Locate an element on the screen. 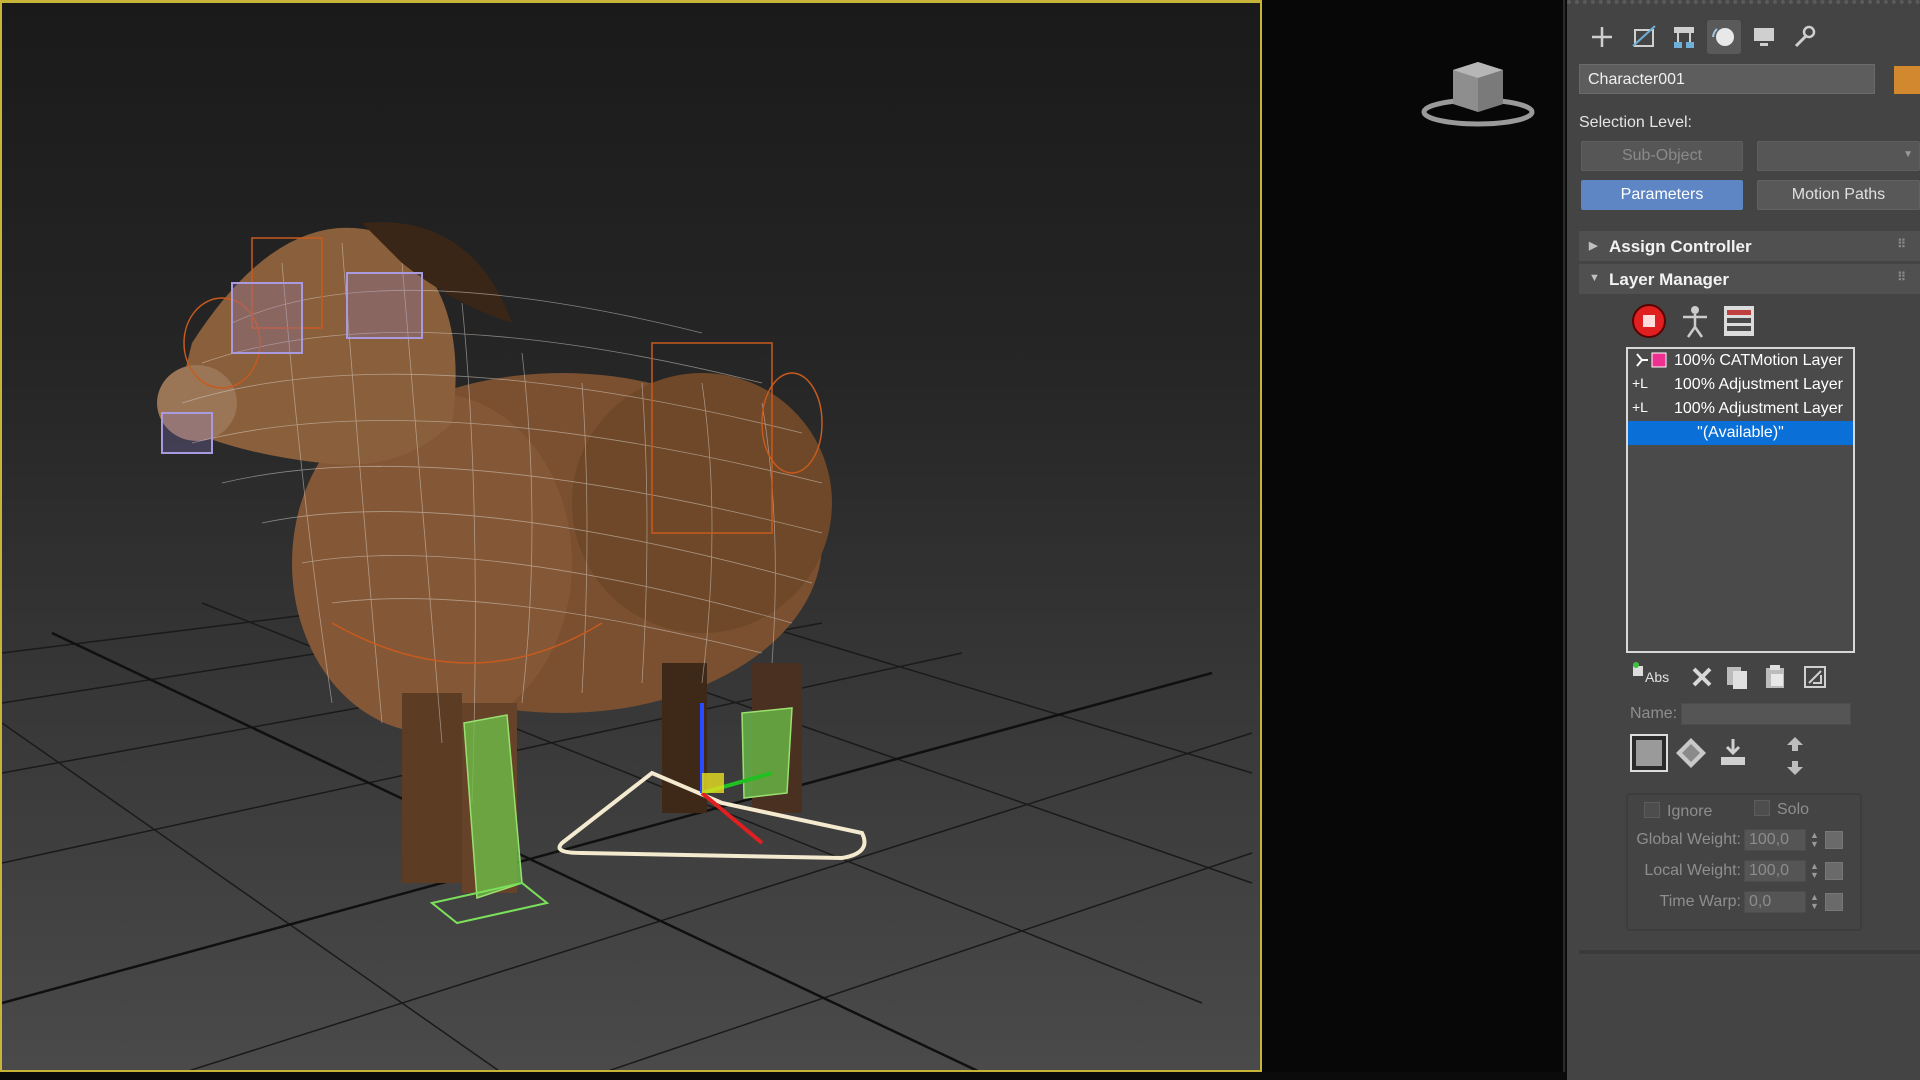 The height and width of the screenshot is (1080, 1920). utilities-wrench-icon is located at coordinates (1804, 37).